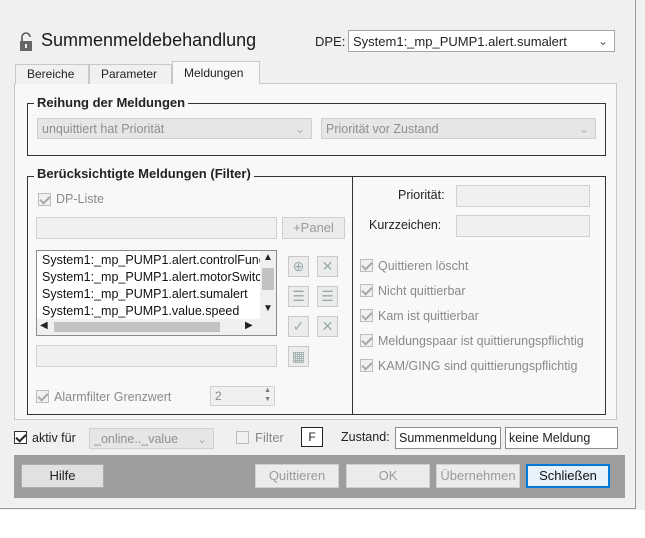 Image resolution: width=645 pixels, height=538 pixels. I want to click on state-value-1: Summenmeldung, so click(448, 438).